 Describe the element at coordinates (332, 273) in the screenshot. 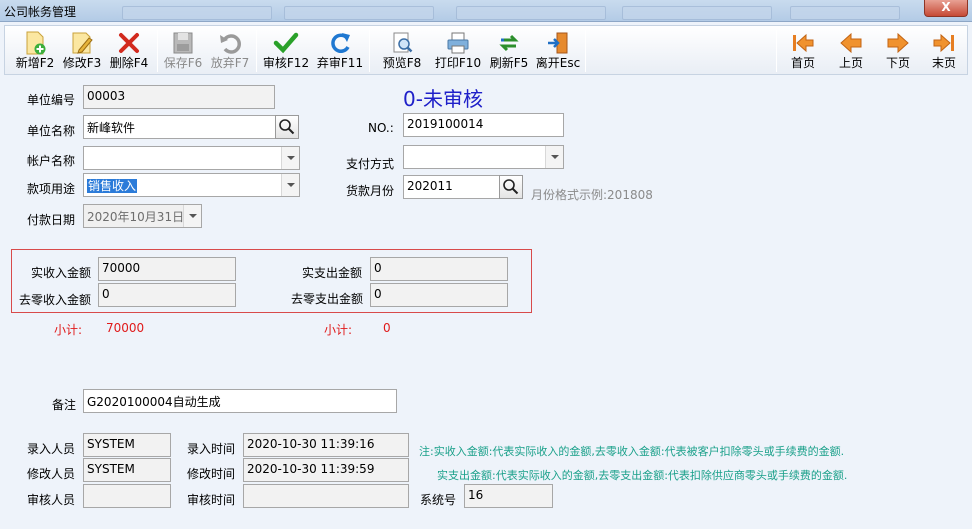

I see `expense-label: 实支出金额` at that location.